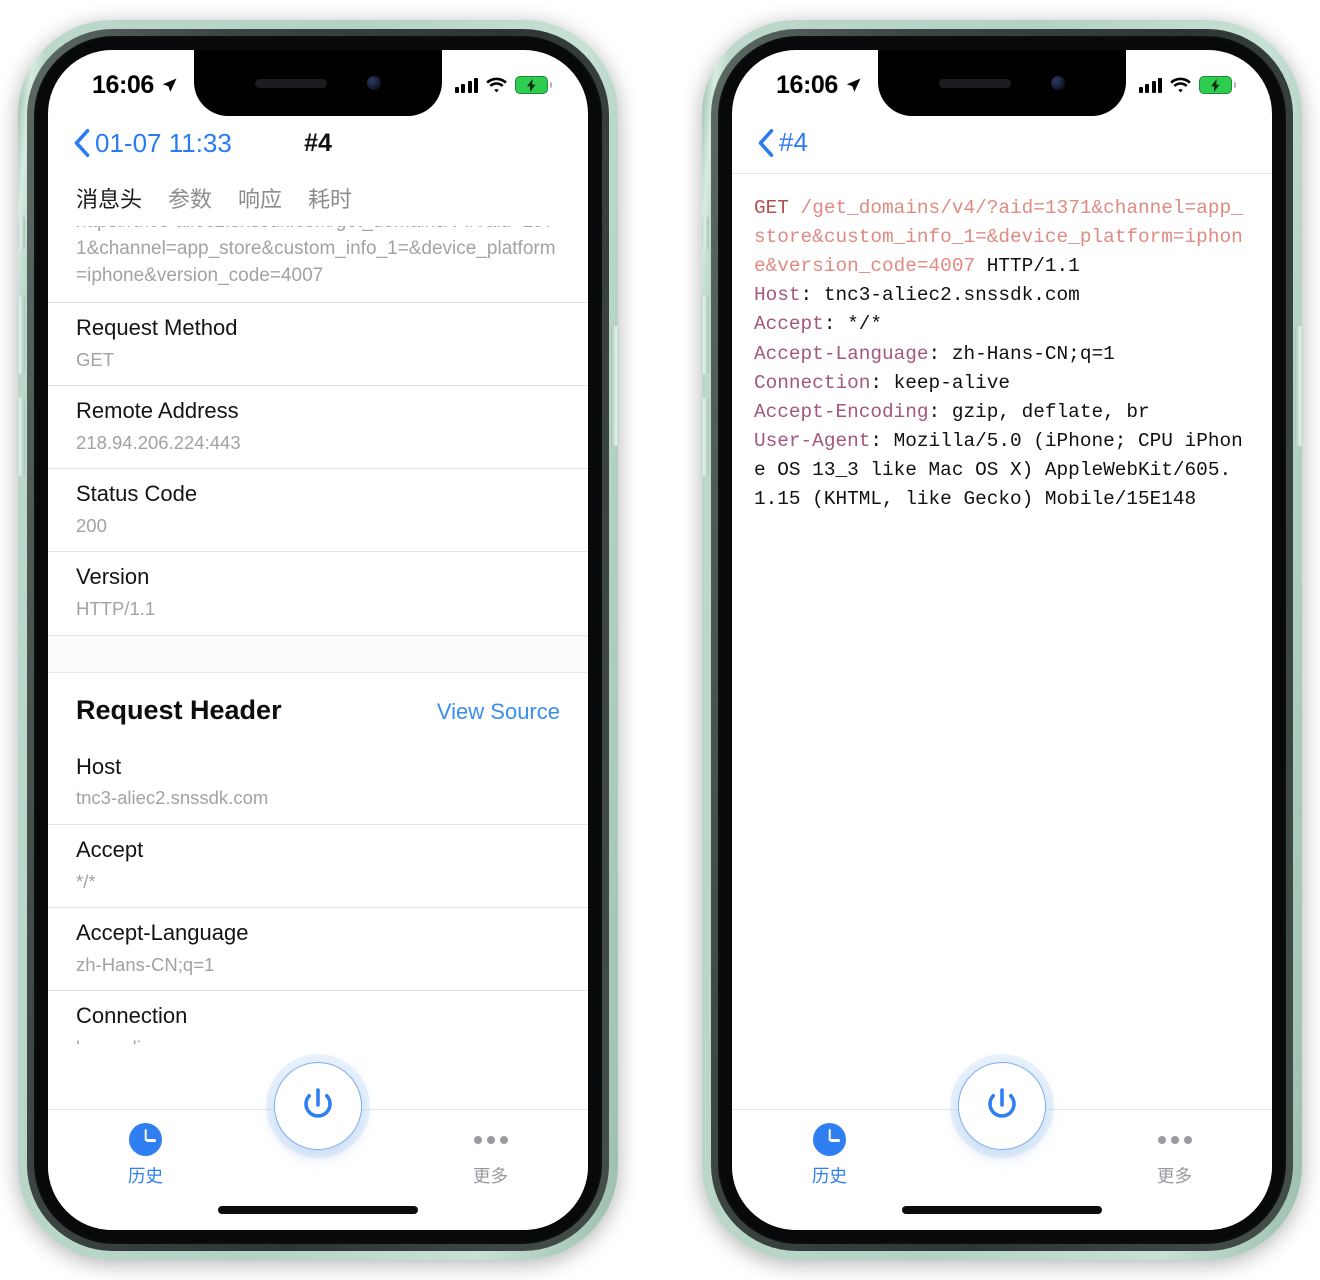 This screenshot has height=1280, width=1320. Describe the element at coordinates (113, 577) in the screenshot. I see `row-key: Version` at that location.